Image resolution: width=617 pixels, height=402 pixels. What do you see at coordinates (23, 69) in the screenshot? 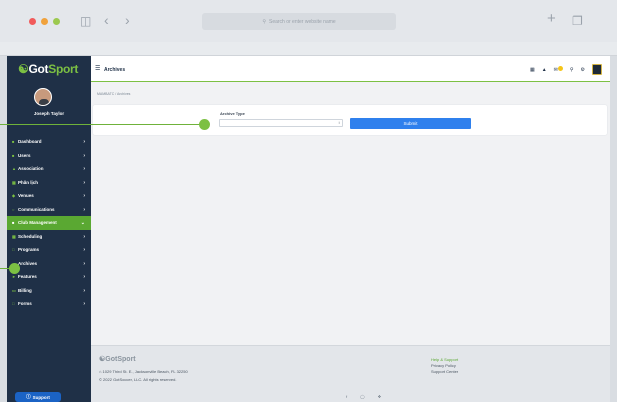
I see `logo-mark-icon: ☯` at bounding box center [23, 69].